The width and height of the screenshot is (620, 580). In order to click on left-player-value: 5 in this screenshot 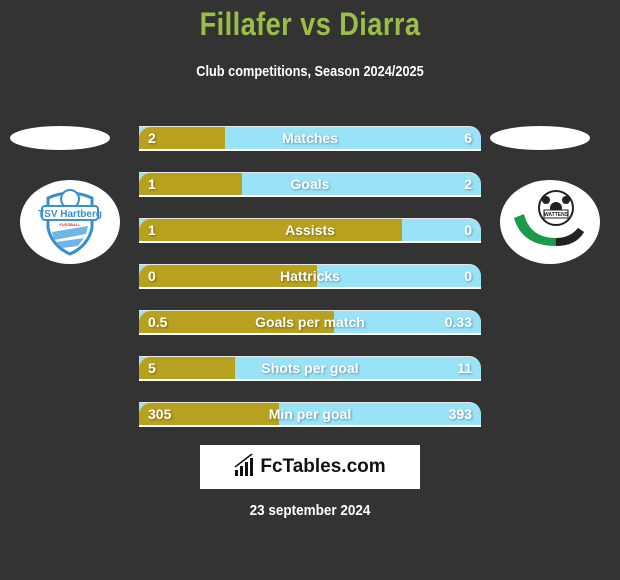, I will do `click(152, 368)`.